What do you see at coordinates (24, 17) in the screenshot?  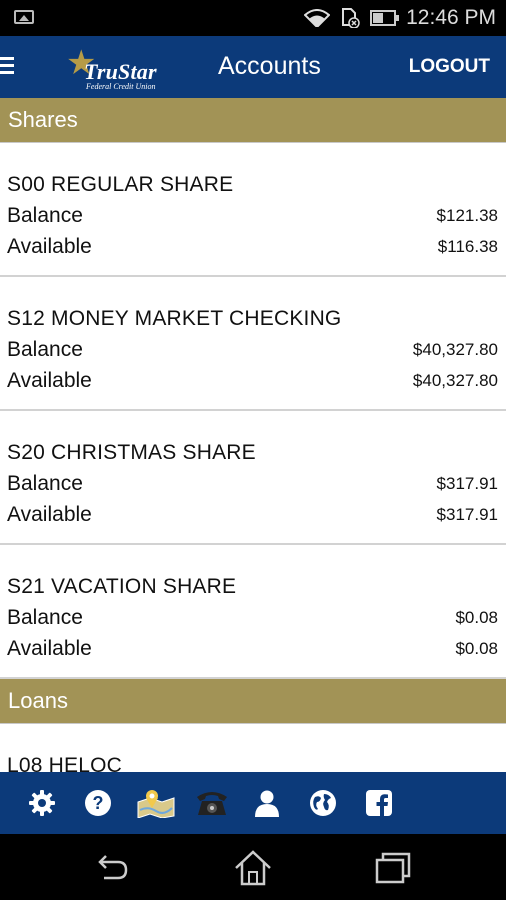 I see `image-notification-icon` at bounding box center [24, 17].